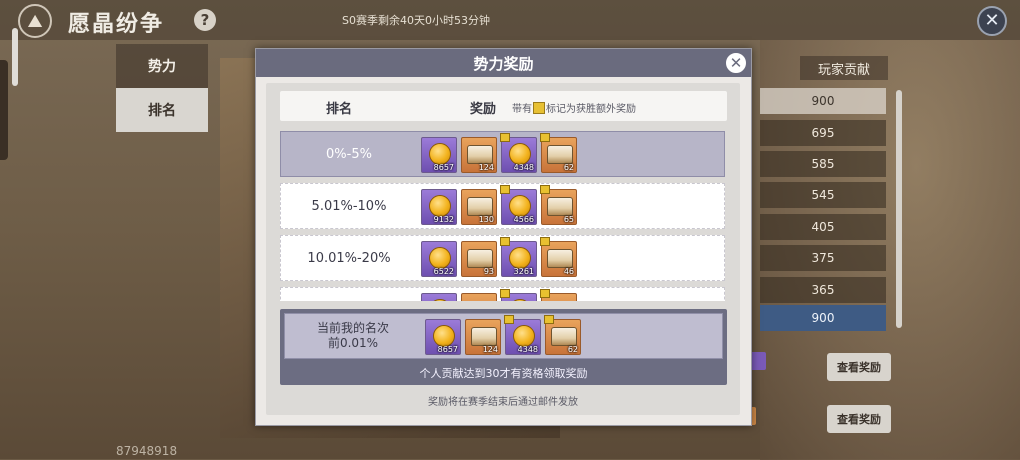 Image resolution: width=1020 pixels, height=460 pixels. Describe the element at coordinates (488, 271) in the screenshot. I see `item-quantity: 93` at that location.